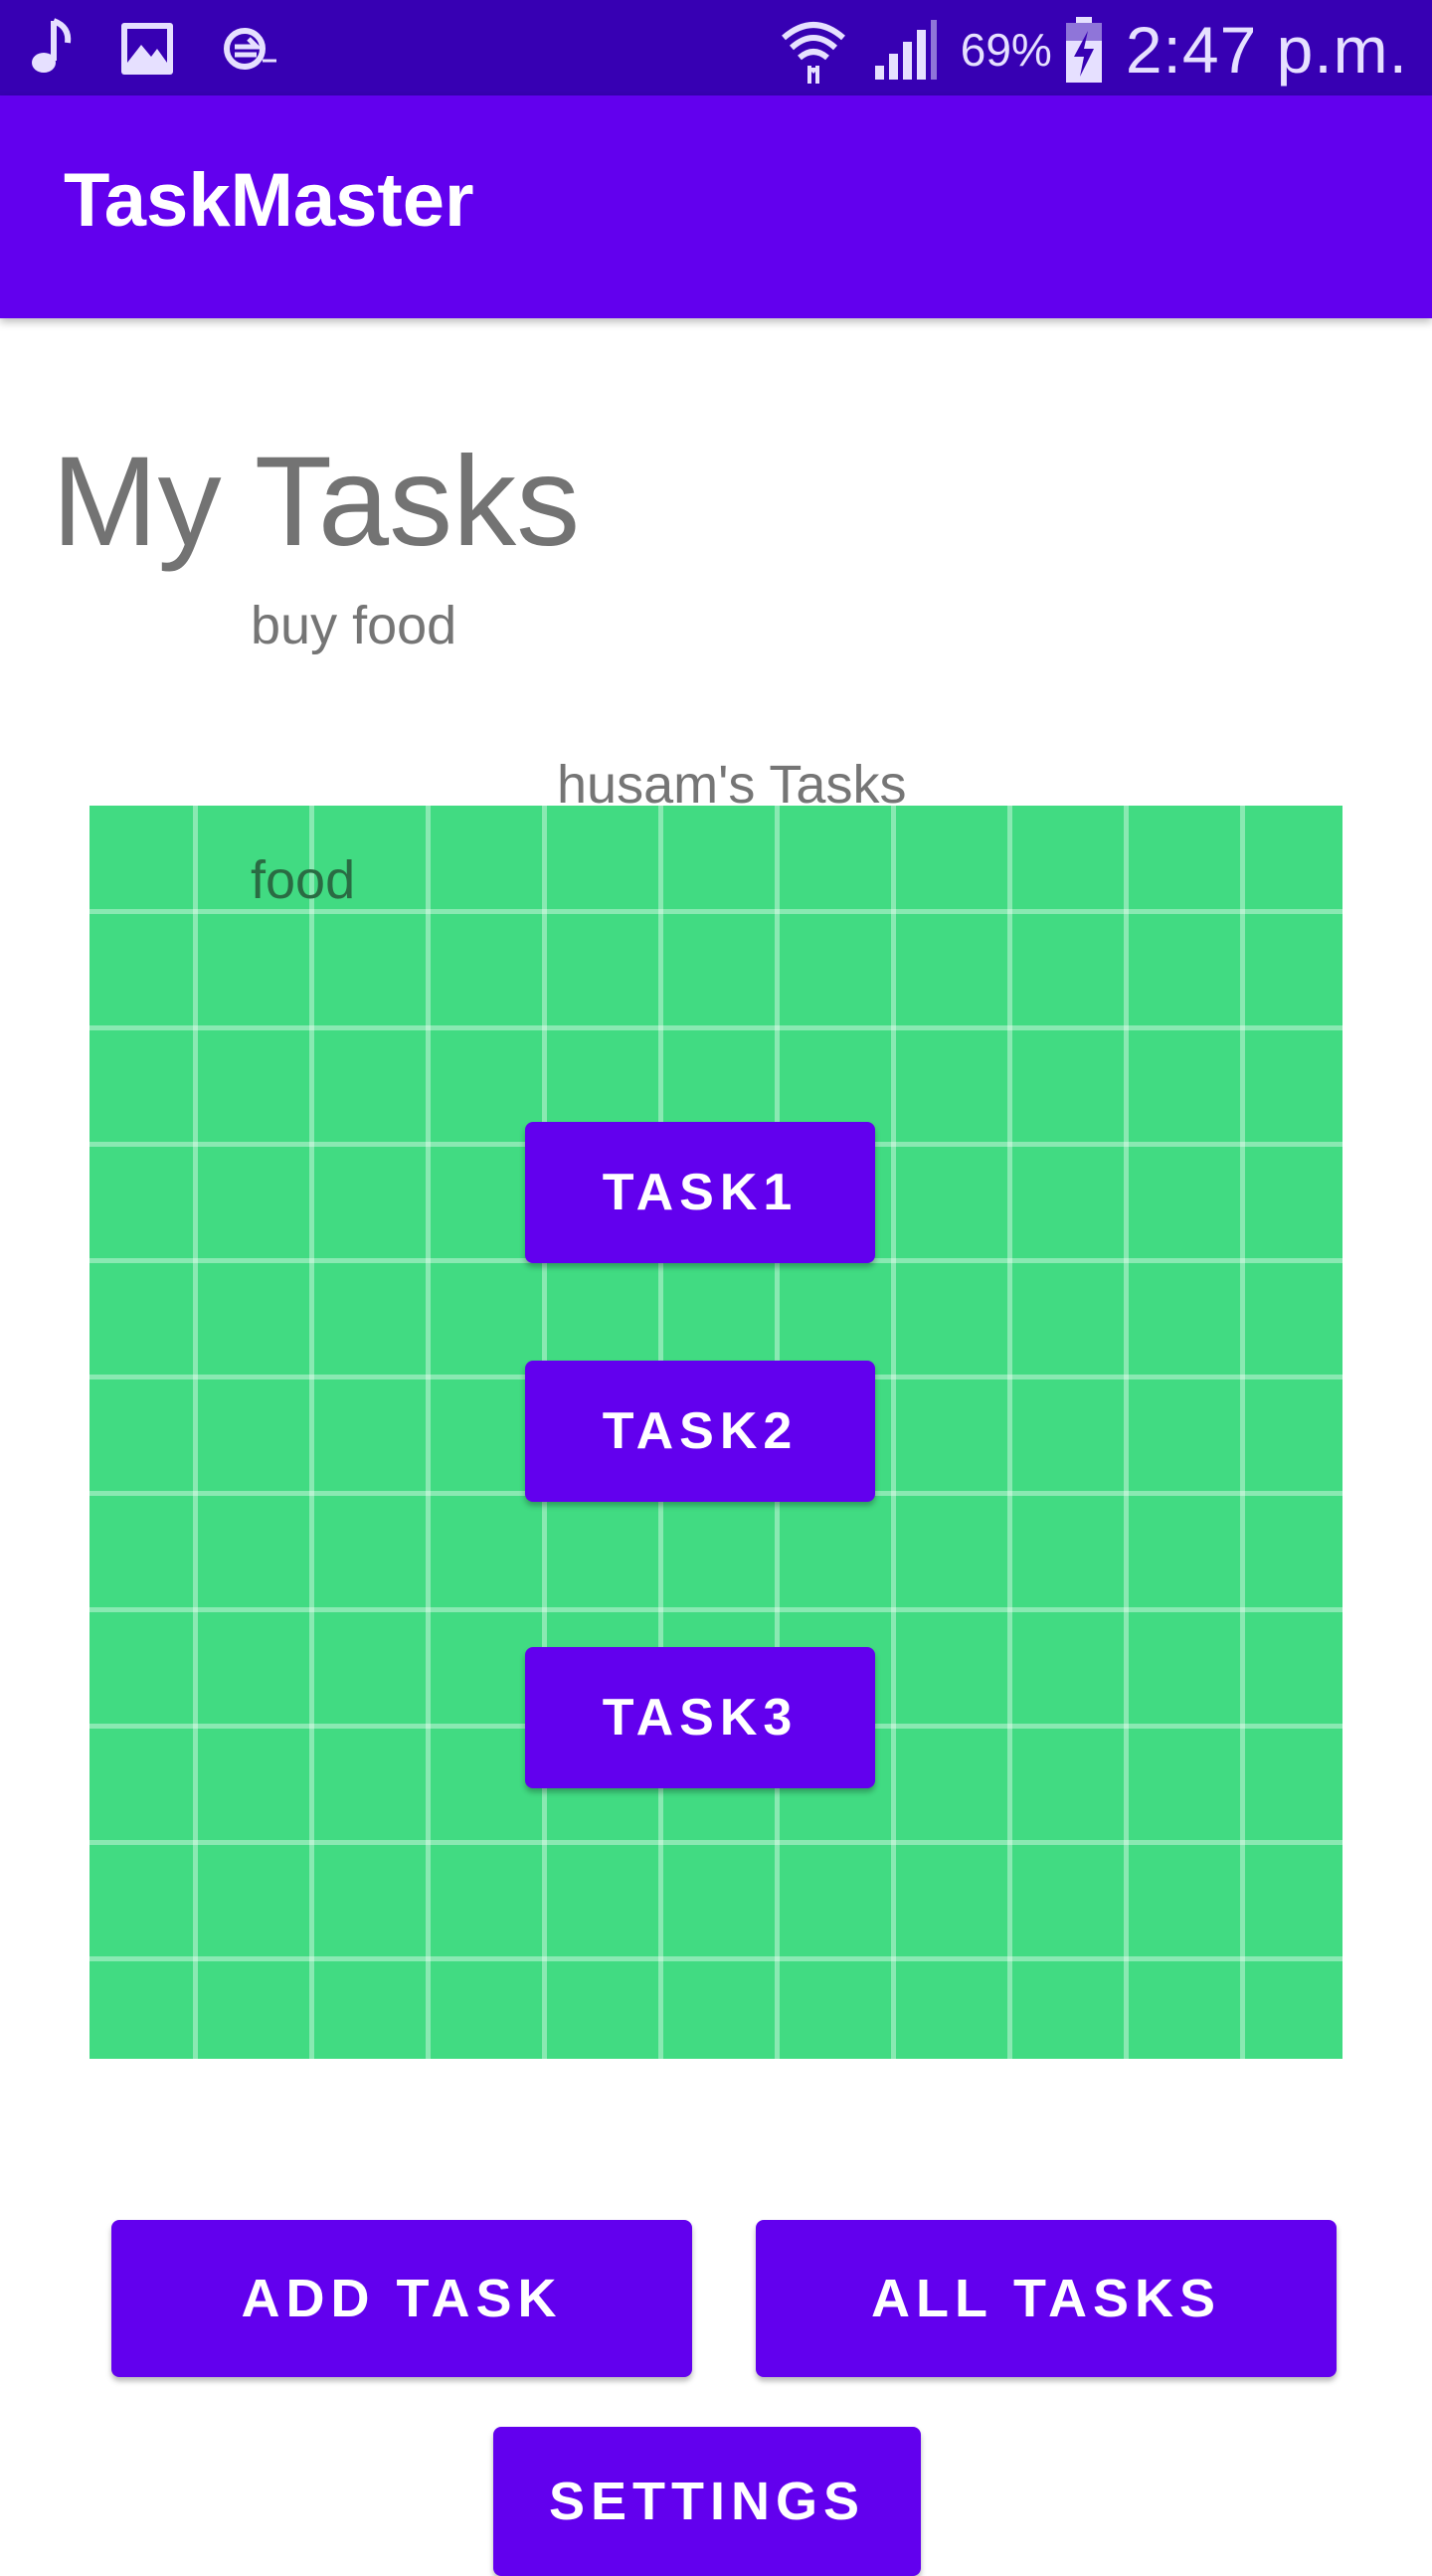 This screenshot has height=2576, width=1432. What do you see at coordinates (147, 49) in the screenshot?
I see `image-icon` at bounding box center [147, 49].